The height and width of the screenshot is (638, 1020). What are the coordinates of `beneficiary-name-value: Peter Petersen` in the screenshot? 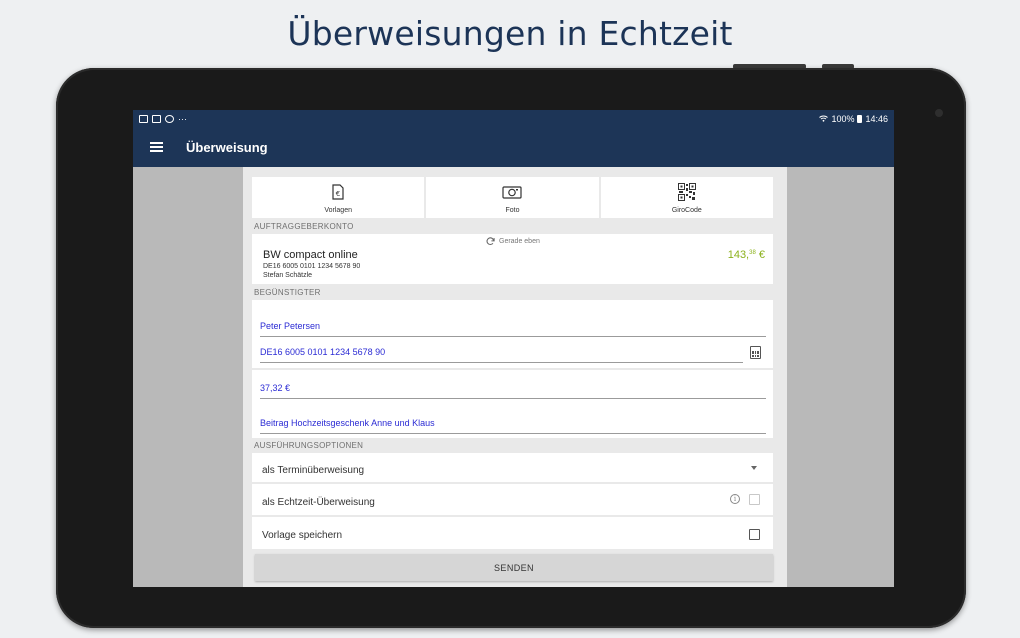 It's located at (290, 326).